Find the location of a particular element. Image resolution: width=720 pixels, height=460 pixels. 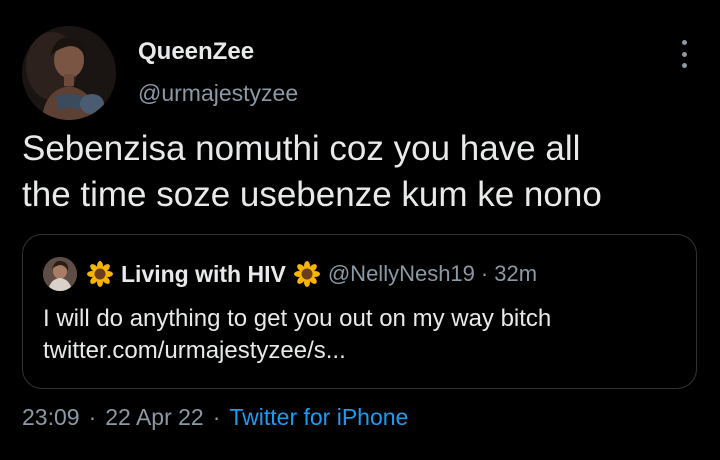

tweet-text-line: the time soze usebenze kum ke nono is located at coordinates (312, 194).